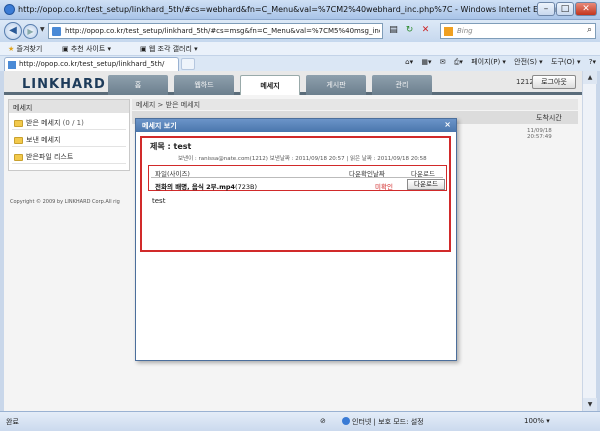 Image resolution: width=600 pixels, height=431 pixels. I want to click on tab-message: 메세지, so click(270, 85).